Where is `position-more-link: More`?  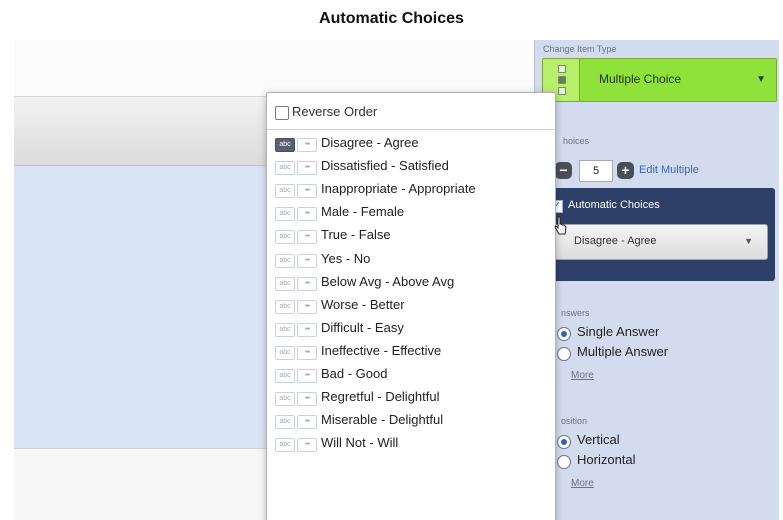
position-more-link: More is located at coordinates (582, 483).